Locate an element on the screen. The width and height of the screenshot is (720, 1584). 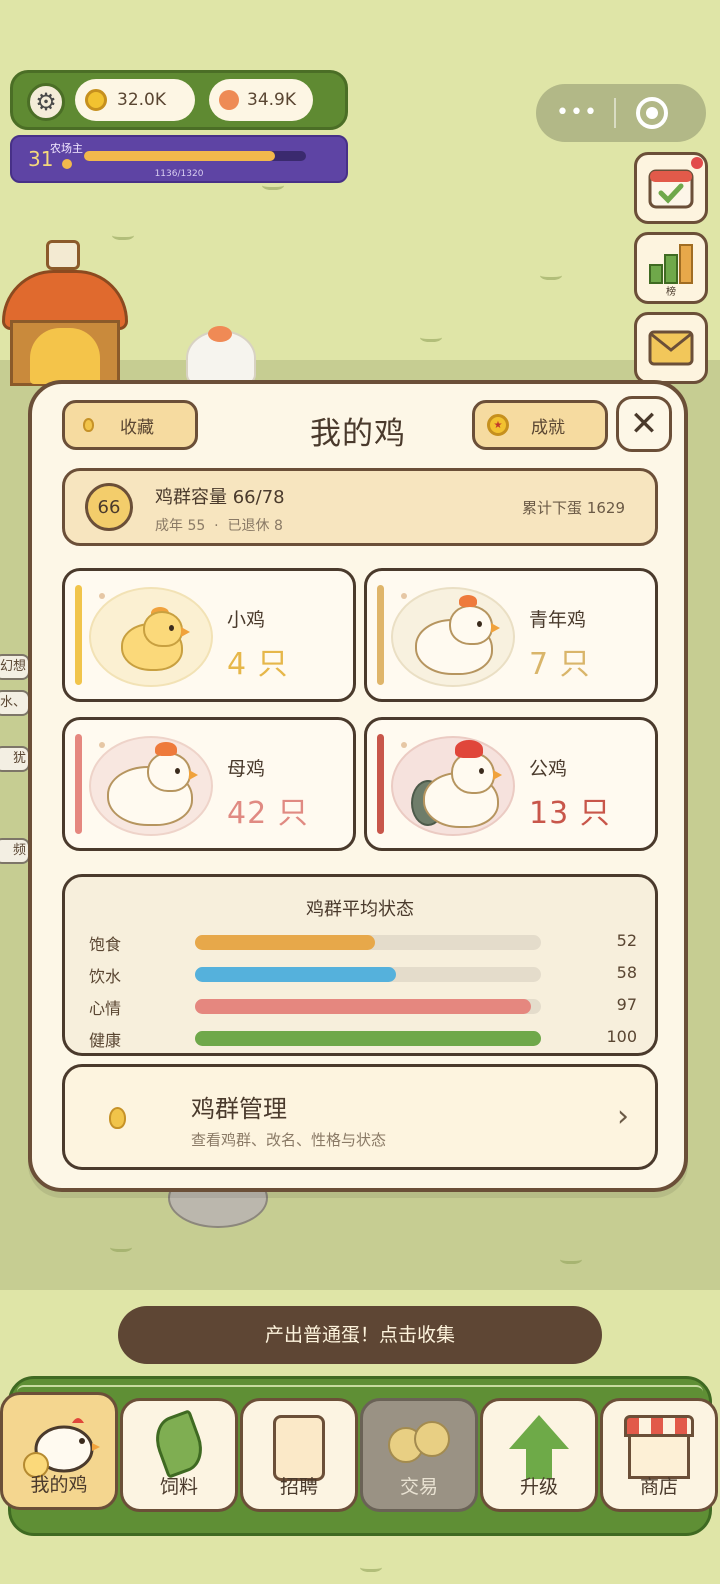
nav-upgrade: 升级 is located at coordinates (539, 1455).